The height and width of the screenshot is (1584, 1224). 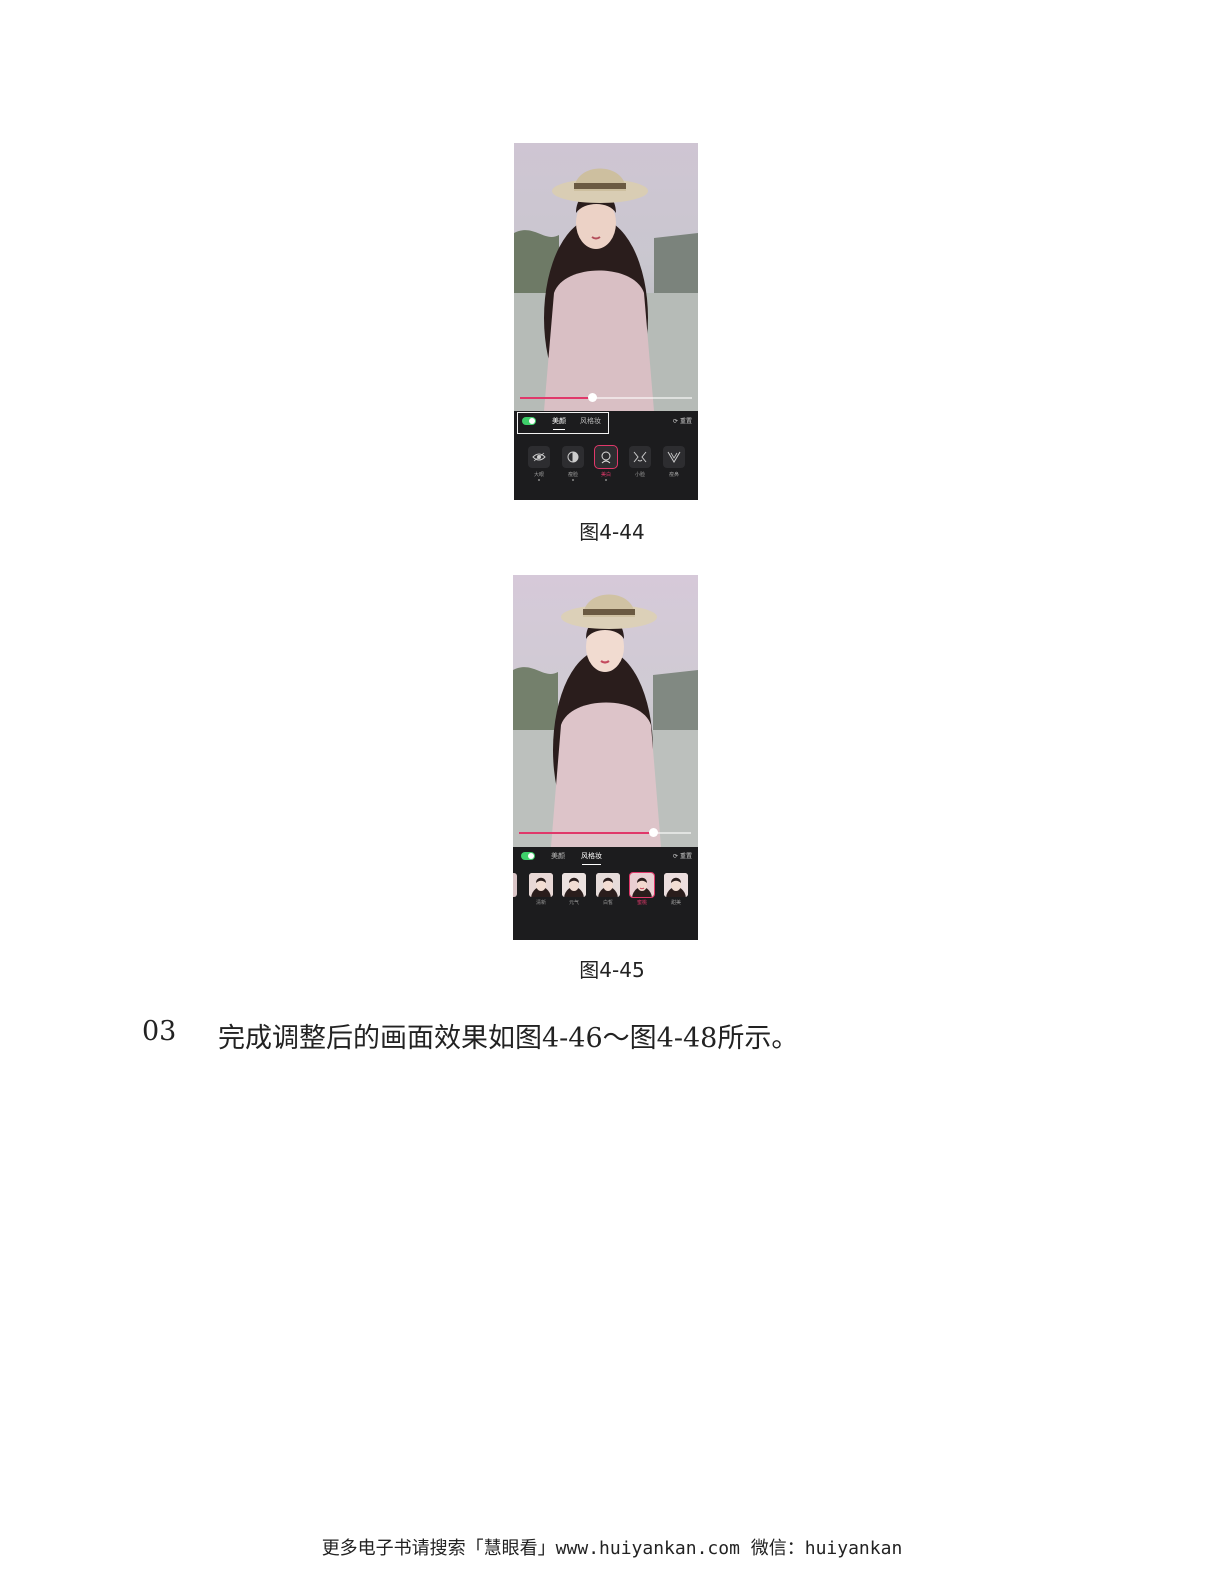 I want to click on style-label: 白皙, so click(x=607, y=903).